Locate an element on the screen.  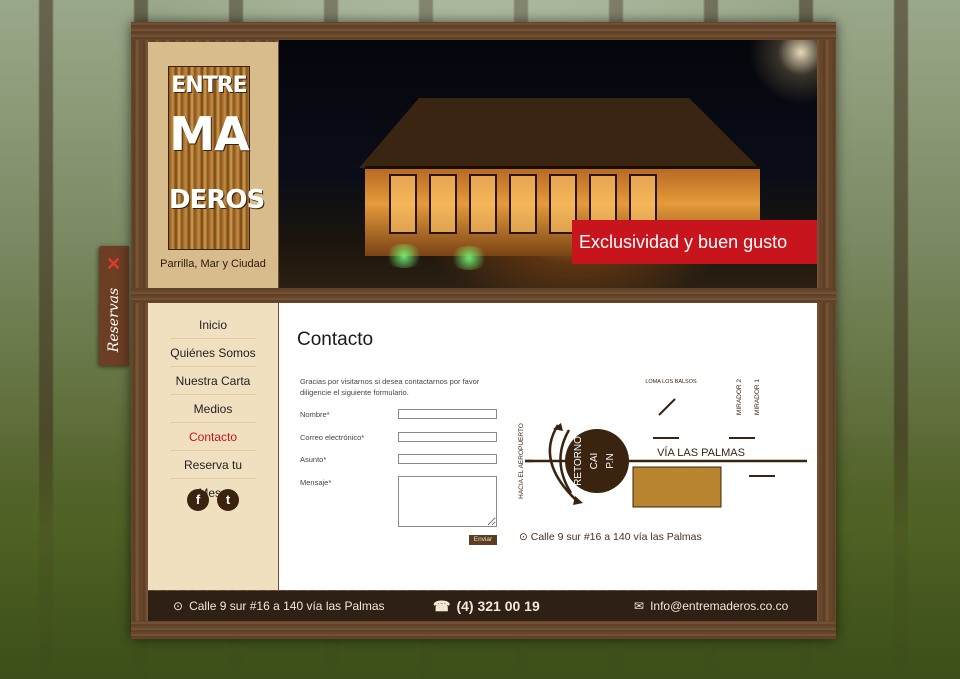
map-pn: P.N is located at coordinates (610, 460).